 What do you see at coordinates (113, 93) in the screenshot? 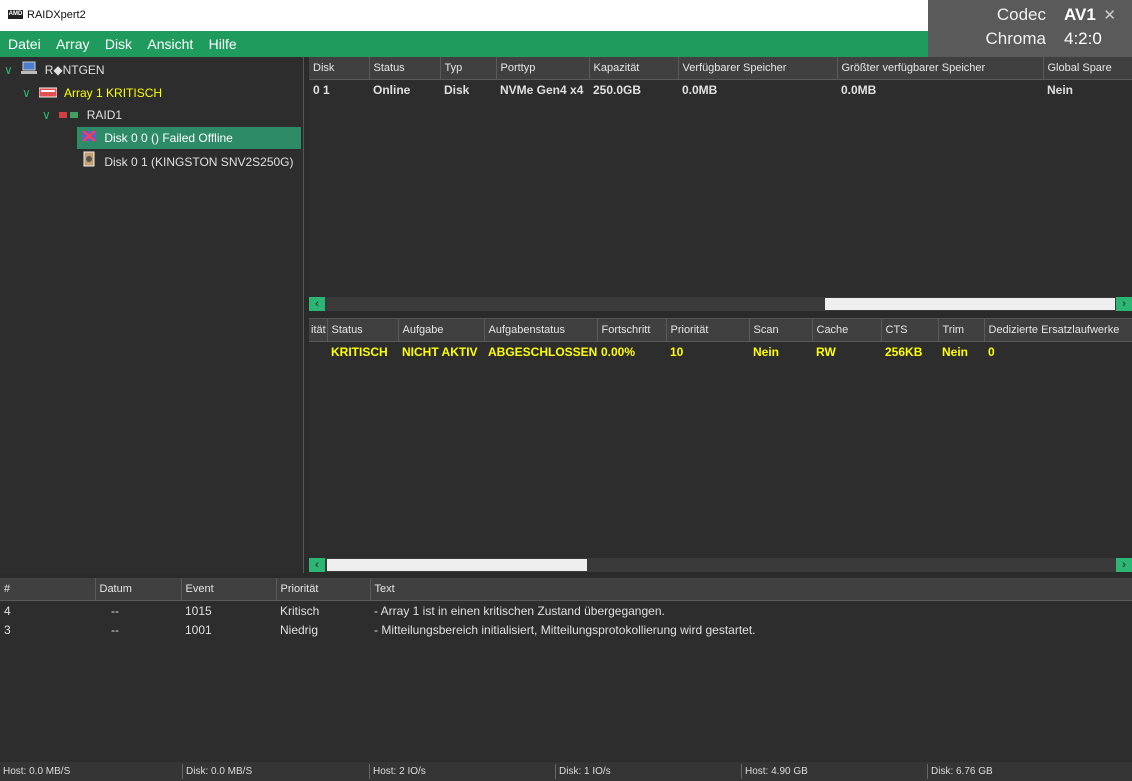
I see `tree-array-label: Array 1 KRITISCH` at bounding box center [113, 93].